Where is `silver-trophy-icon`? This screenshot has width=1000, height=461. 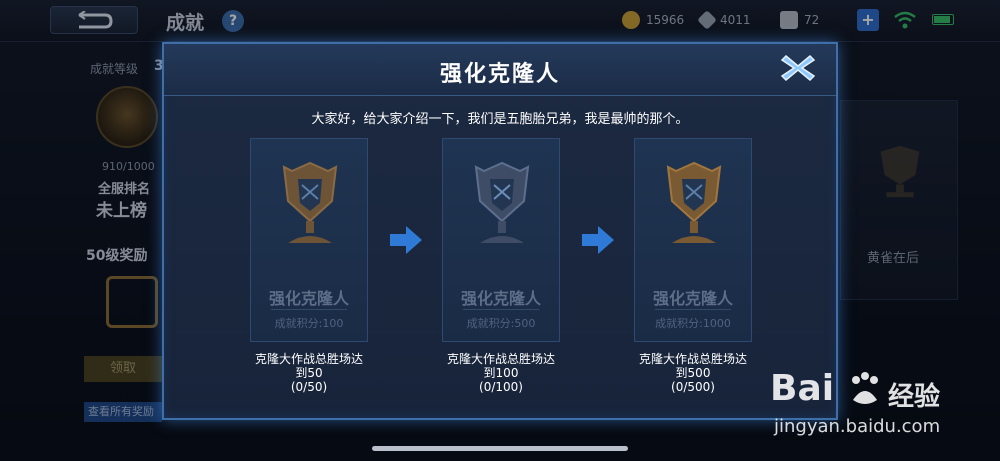
silver-trophy-icon is located at coordinates (502, 202).